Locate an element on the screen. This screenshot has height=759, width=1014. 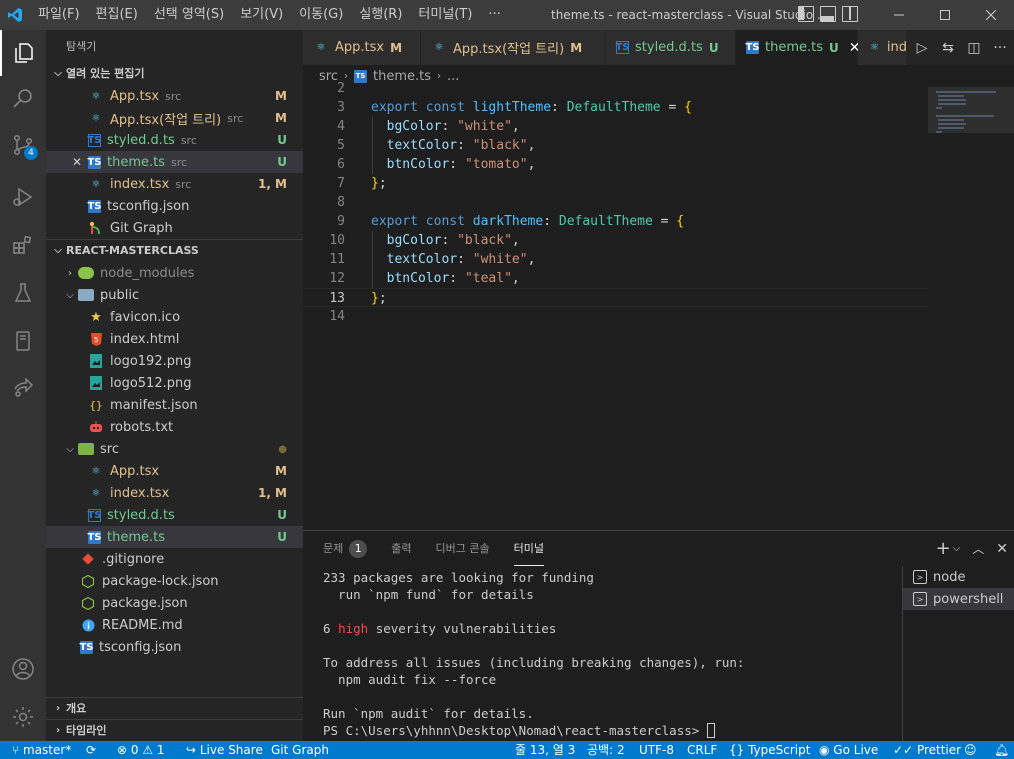
git-graph-button: Git Graph is located at coordinates (300, 750).